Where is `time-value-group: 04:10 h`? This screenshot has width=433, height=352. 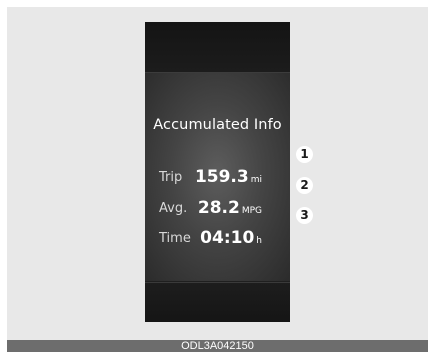
time-value-group: 04:10 h is located at coordinates (231, 238).